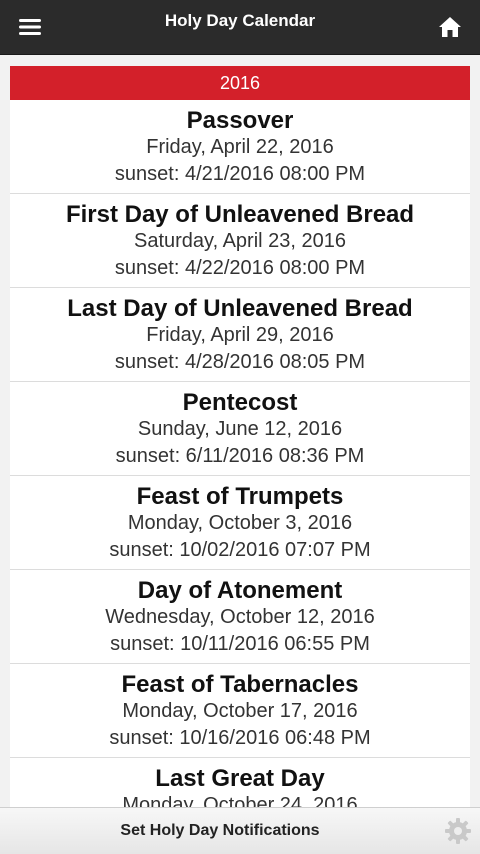 The width and height of the screenshot is (480, 854). What do you see at coordinates (240, 644) in the screenshot?
I see `holy-day-sunset: sunset: 10/11/2016 06:55 PM` at bounding box center [240, 644].